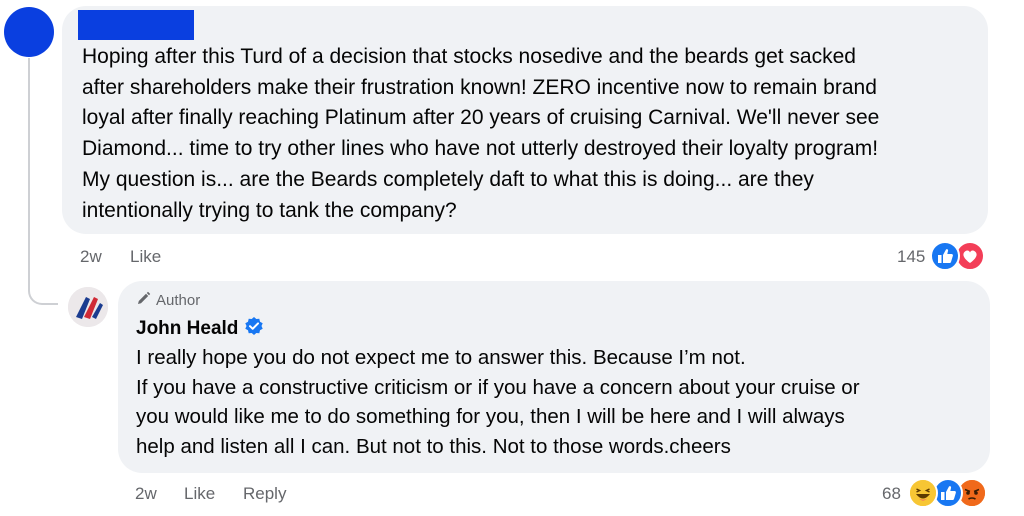 This screenshot has height=516, width=1024. What do you see at coordinates (923, 493) in the screenshot?
I see `haha-icon` at bounding box center [923, 493].